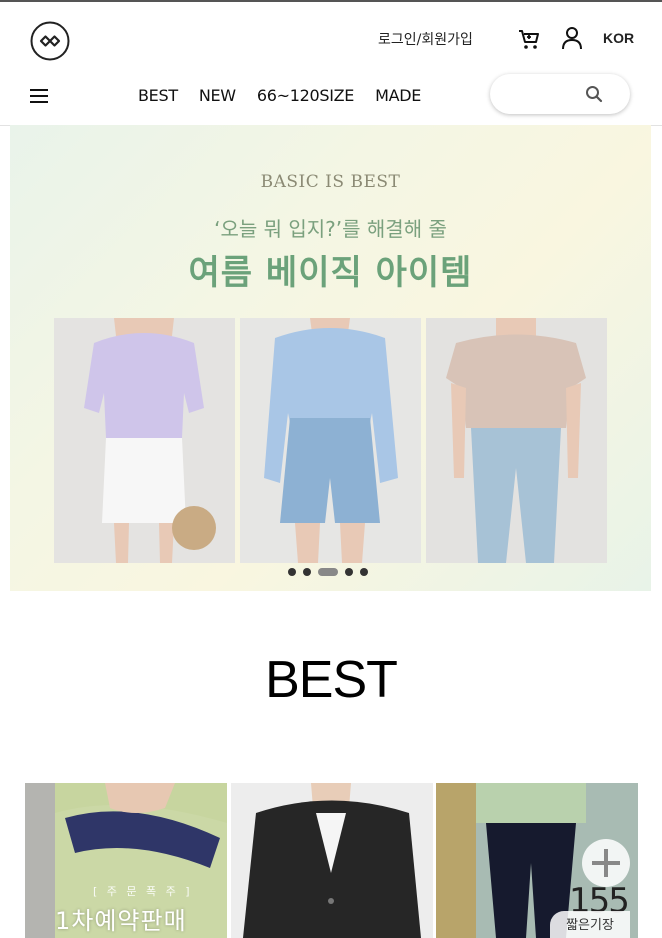 The width and height of the screenshot is (662, 938). Describe the element at coordinates (126, 860) in the screenshot. I see `product-card: [ 주 문 폭 주 ] 1차예약판매` at that location.